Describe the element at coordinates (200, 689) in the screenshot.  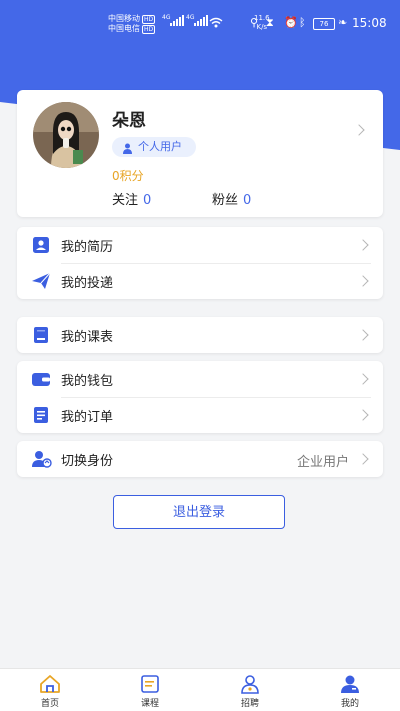
I see `bottom-tab-bar: 首页 课程 招聘 我的` at that location.